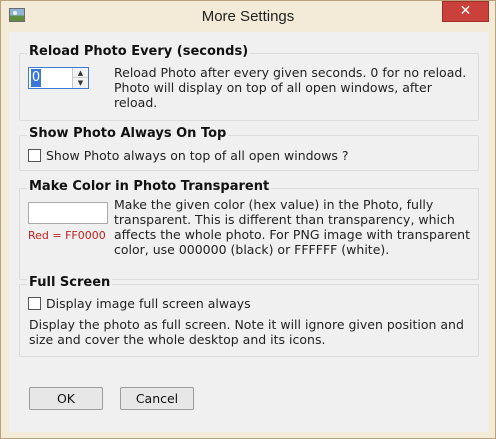 This screenshot has width=496, height=439. Describe the element at coordinates (148, 303) in the screenshot. I see `full-screen-label: Display image full screen always` at that location.